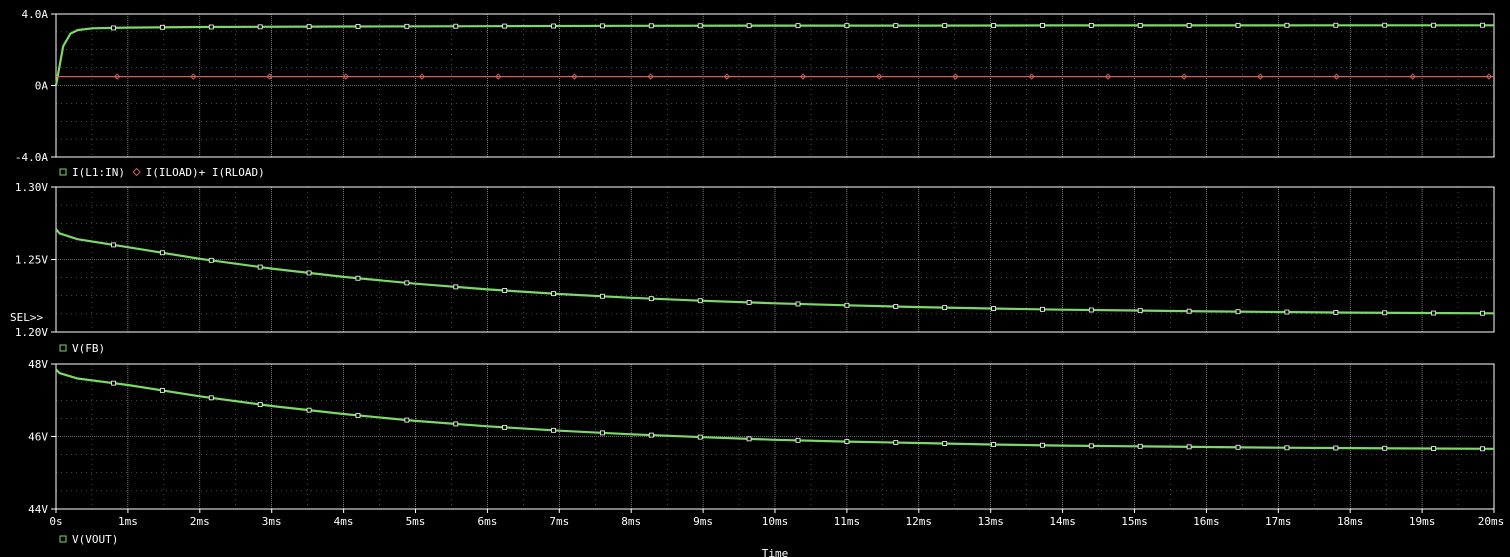 The width and height of the screenshot is (1510, 557). What do you see at coordinates (1422, 521) in the screenshot?
I see `x-tick-label: 19ms` at bounding box center [1422, 521].